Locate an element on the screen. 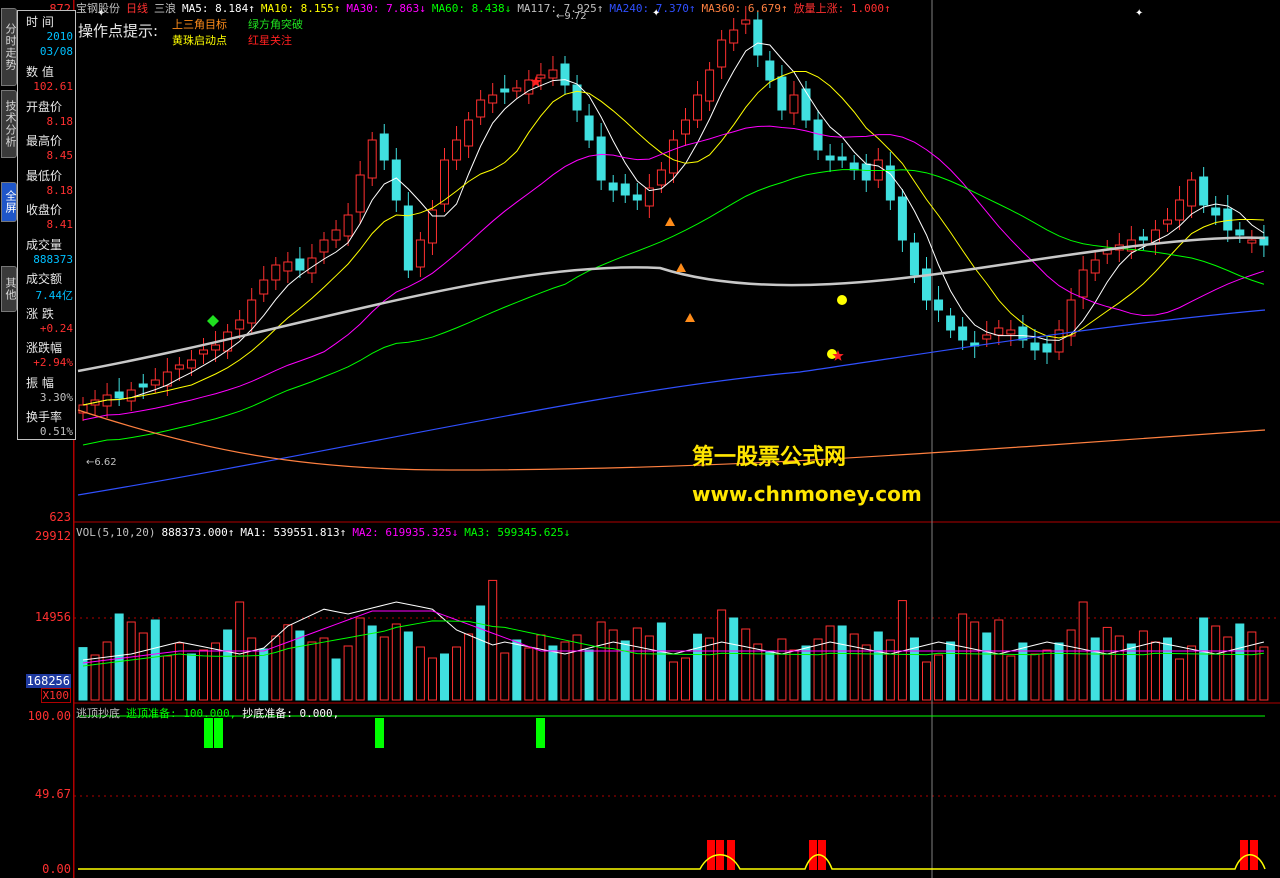 The width and height of the screenshot is (1280, 878). ma360-line is located at coordinates (671, 440).